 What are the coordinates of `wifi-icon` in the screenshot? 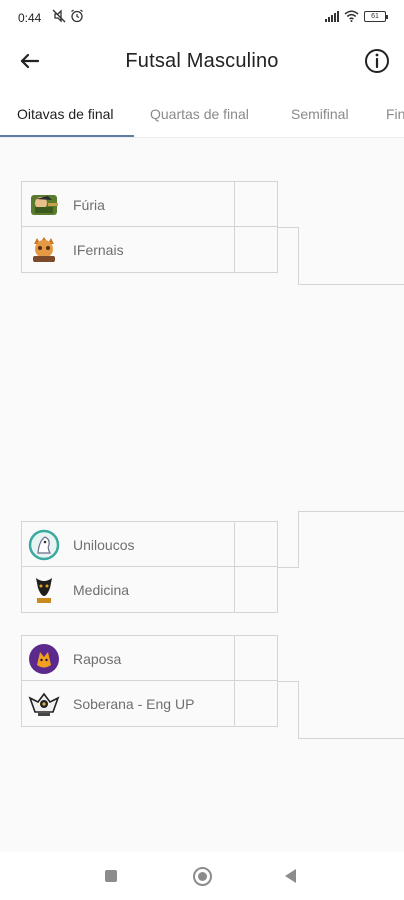 It's located at (351, 16).